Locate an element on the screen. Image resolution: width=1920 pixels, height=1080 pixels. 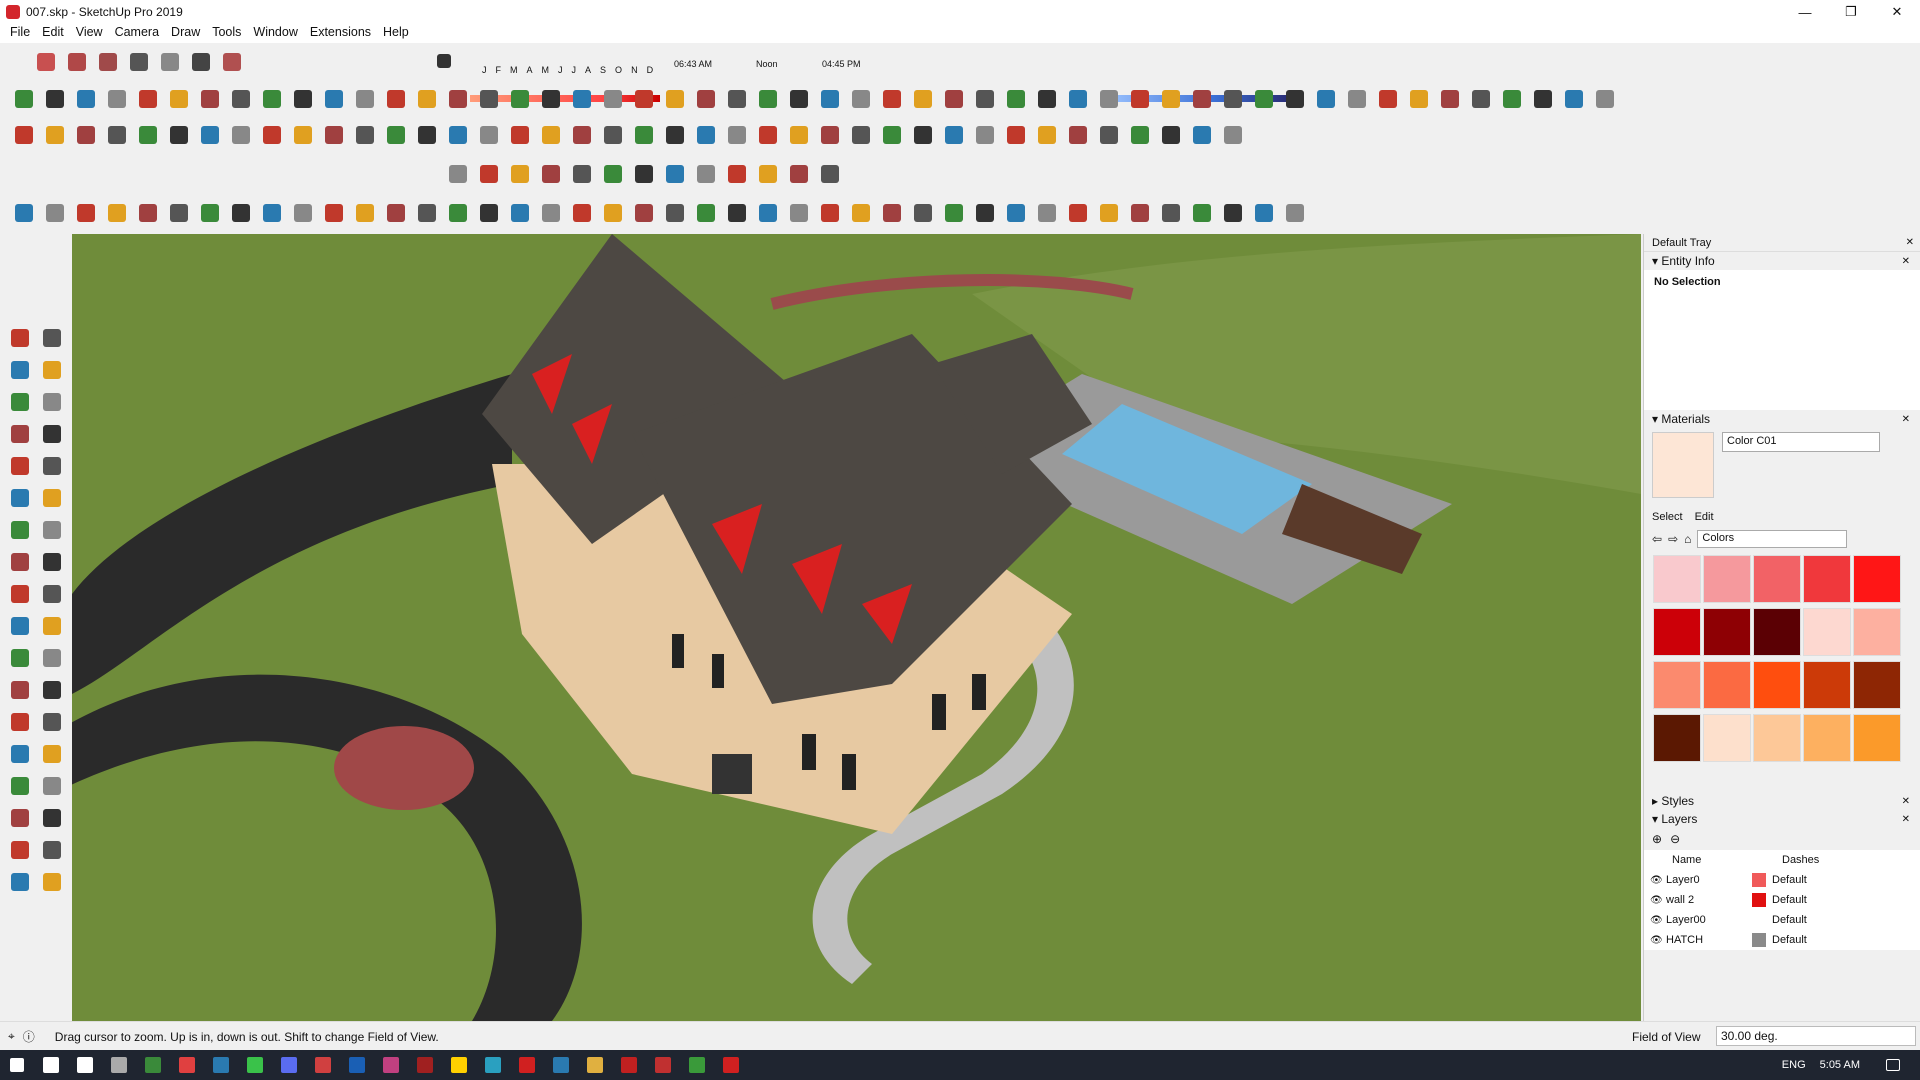
menu-camera: Camera is located at coordinates (137, 32).